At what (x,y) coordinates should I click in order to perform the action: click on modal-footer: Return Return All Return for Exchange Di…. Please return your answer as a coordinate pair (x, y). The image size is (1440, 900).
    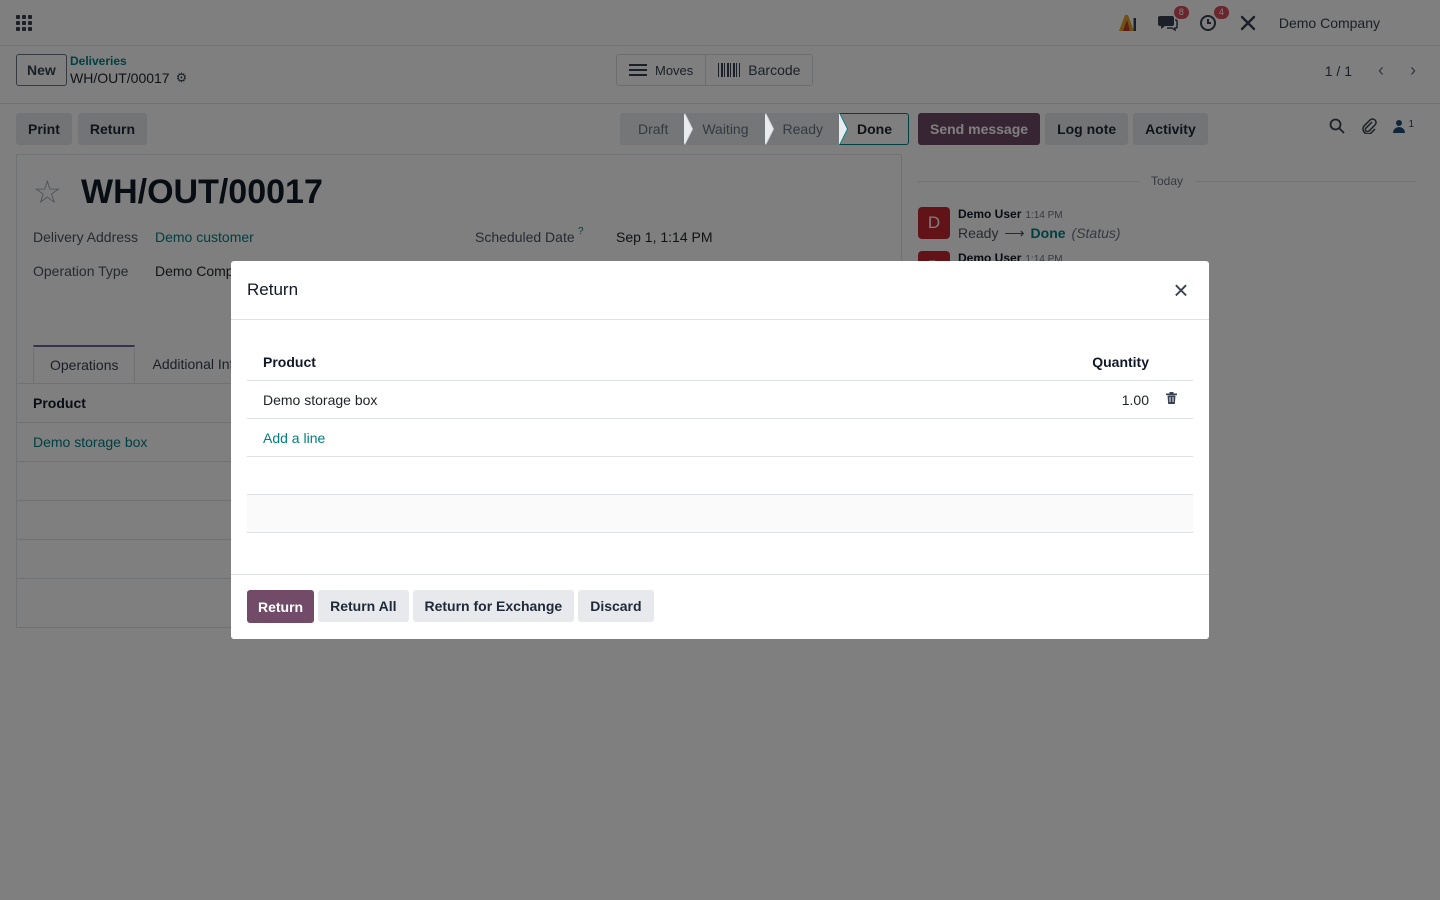
    Looking at the image, I should click on (720, 606).